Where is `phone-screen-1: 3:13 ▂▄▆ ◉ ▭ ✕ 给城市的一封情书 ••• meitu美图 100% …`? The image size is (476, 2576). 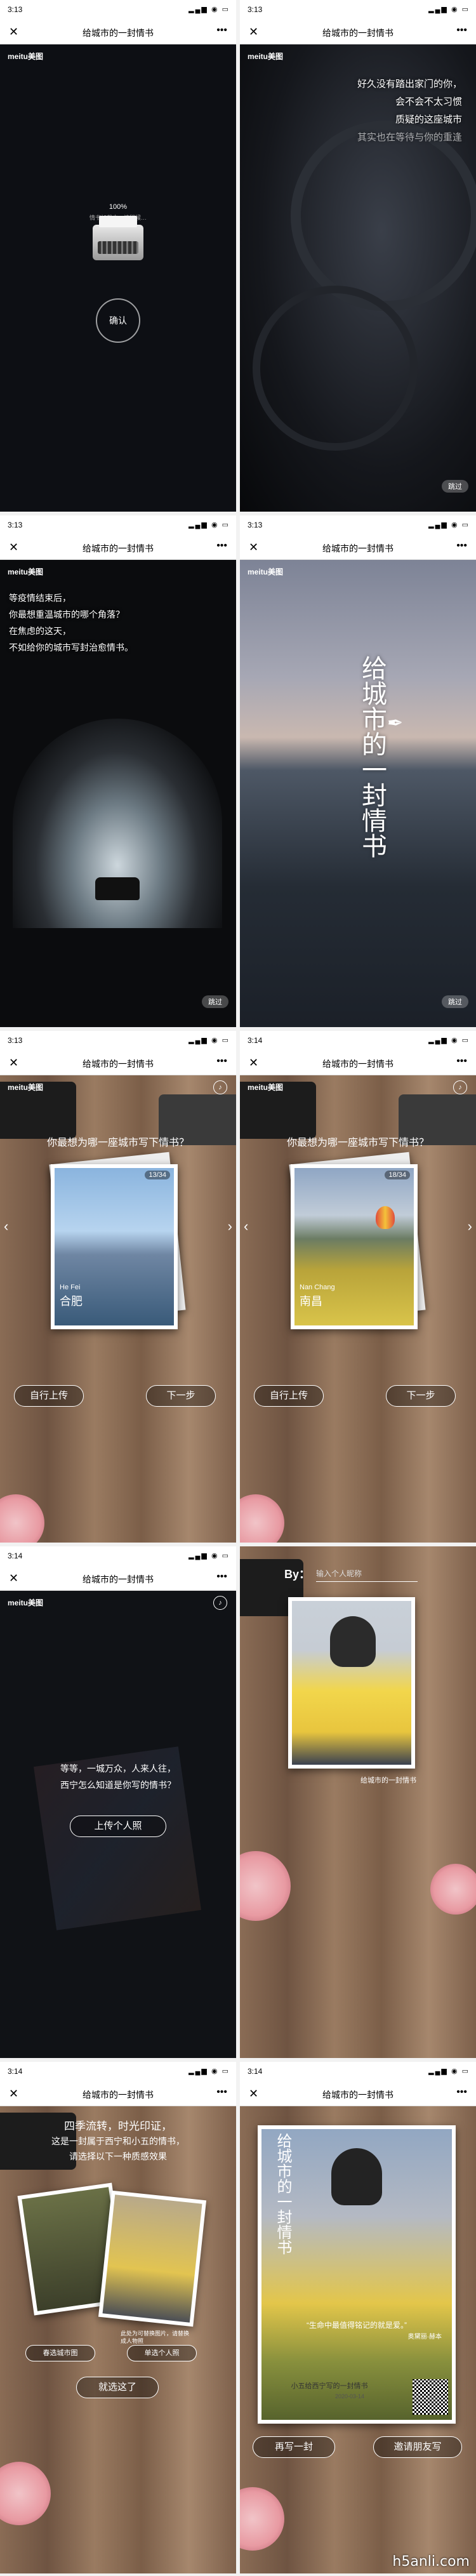 phone-screen-1: 3:13 ▂▄▆ ◉ ▭ ✕ 给城市的一封情书 ••• meitu美图 100% … is located at coordinates (118, 256).